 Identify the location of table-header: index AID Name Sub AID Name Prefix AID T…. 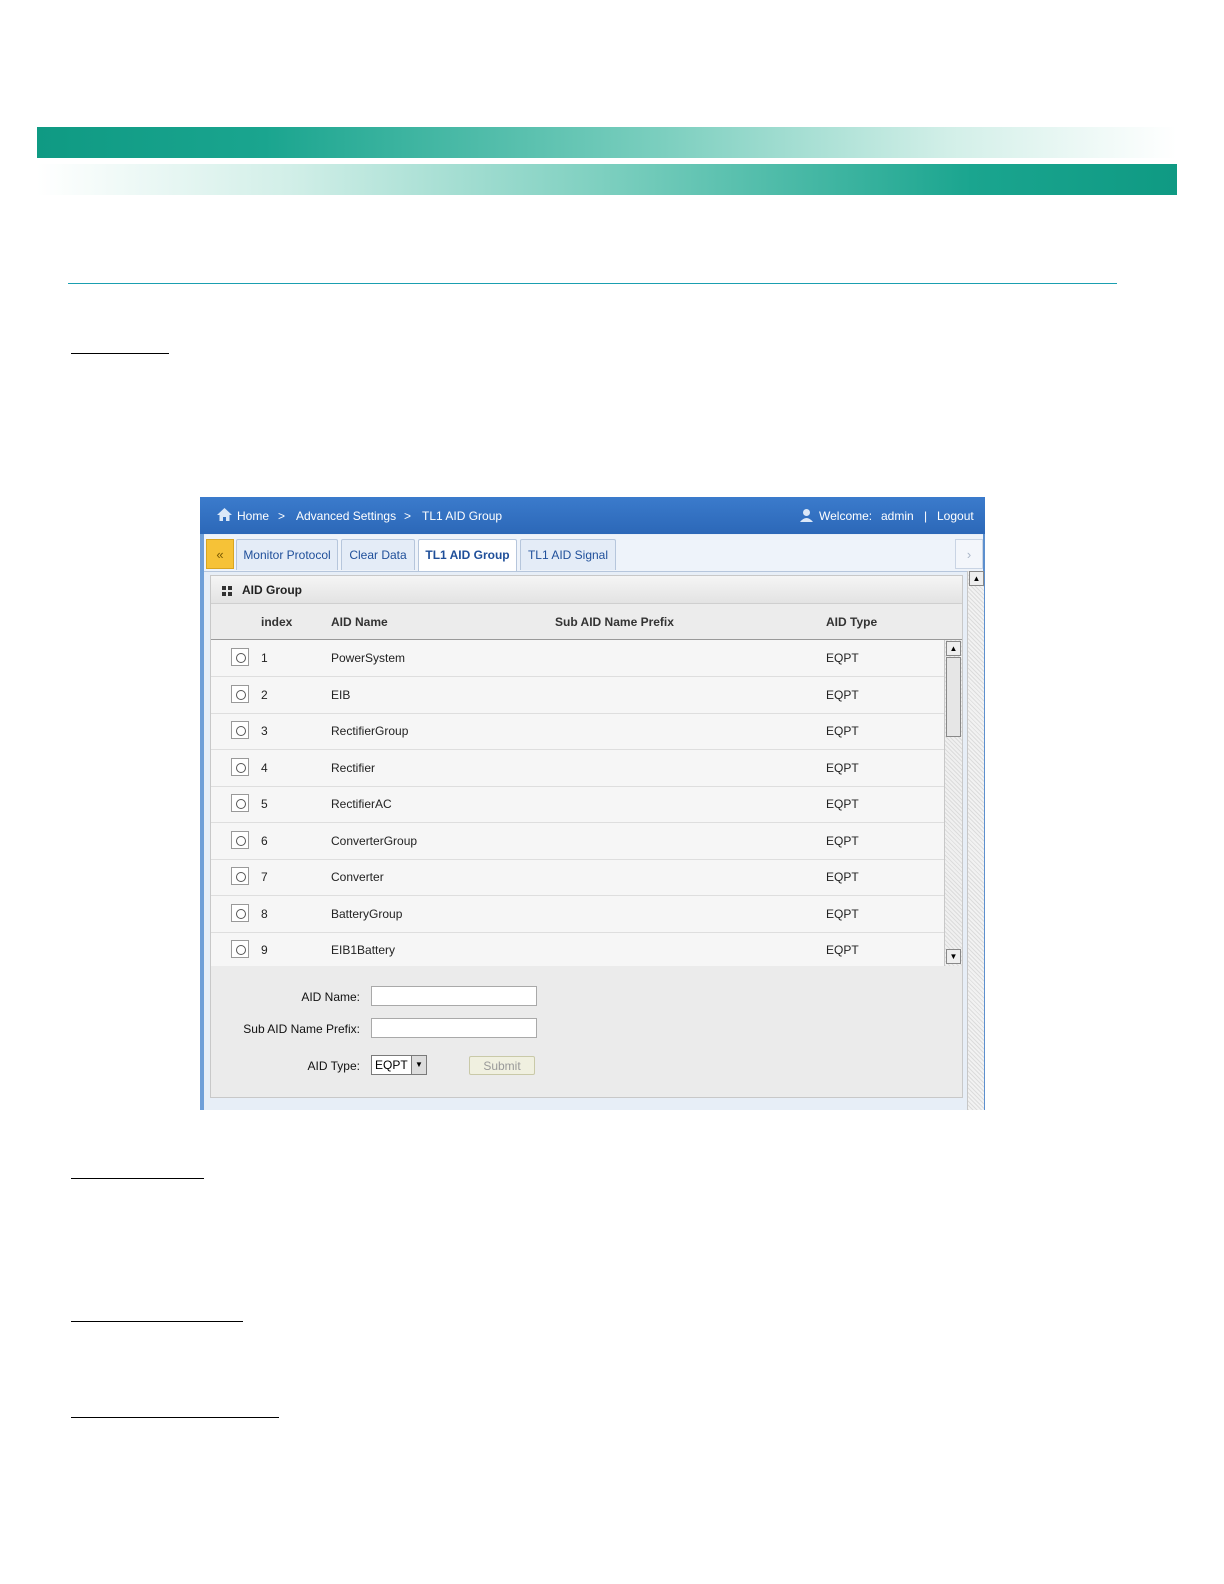
(586, 622).